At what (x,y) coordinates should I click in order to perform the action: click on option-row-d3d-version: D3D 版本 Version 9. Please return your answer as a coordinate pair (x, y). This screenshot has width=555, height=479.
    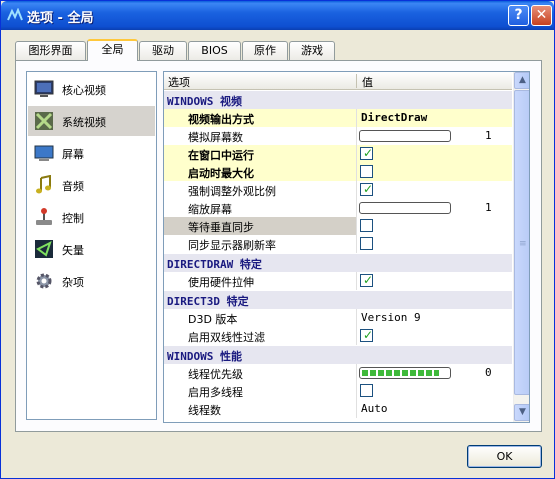
    Looking at the image, I should click on (338, 318).